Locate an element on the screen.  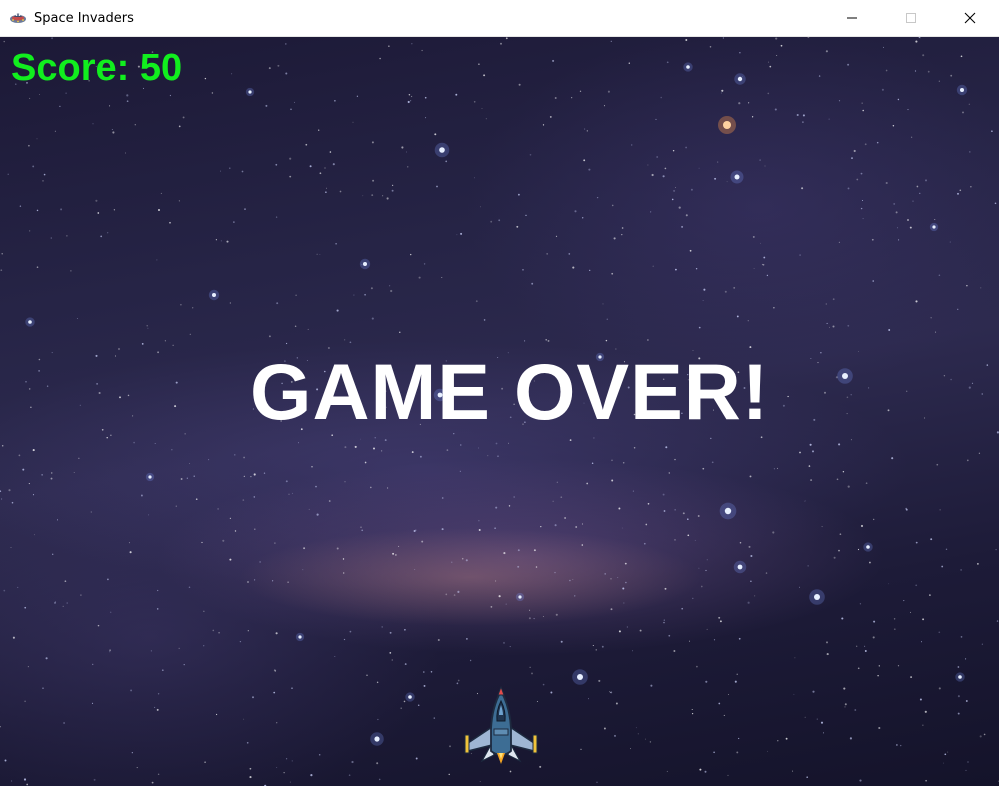
close-icon is located at coordinates (969, 18).